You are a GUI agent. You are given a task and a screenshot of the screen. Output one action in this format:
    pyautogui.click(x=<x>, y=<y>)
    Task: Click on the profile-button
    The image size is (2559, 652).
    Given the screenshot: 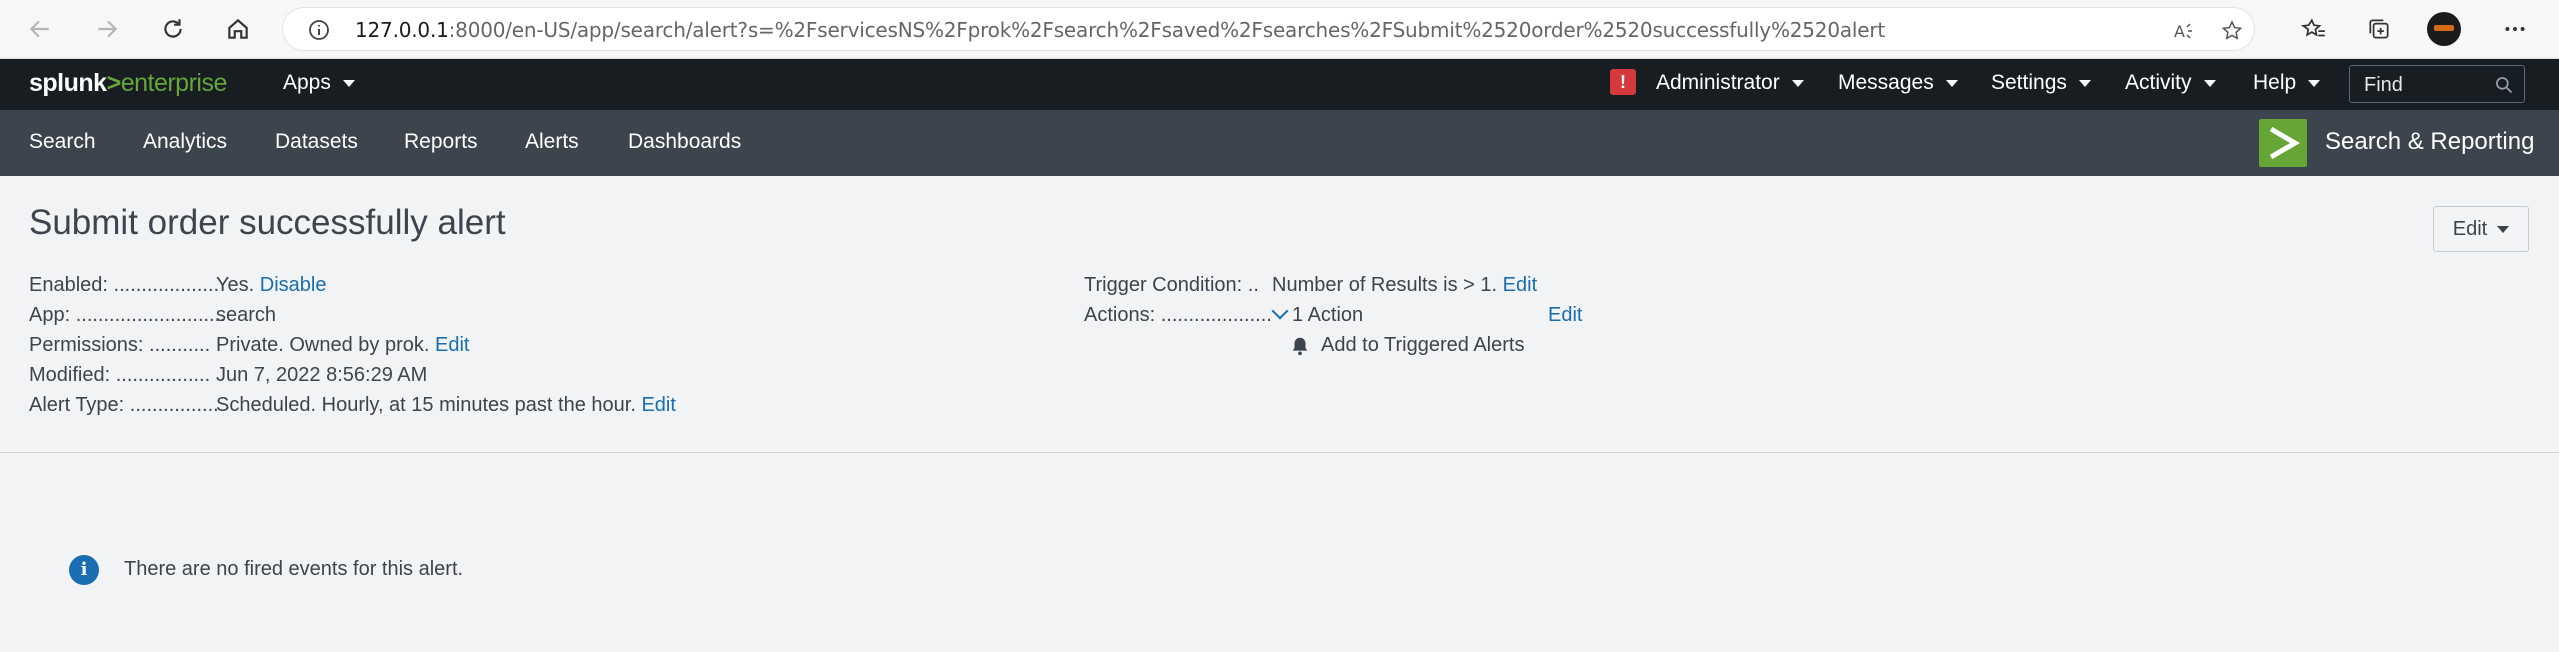 What is the action you would take?
    pyautogui.click(x=2444, y=29)
    